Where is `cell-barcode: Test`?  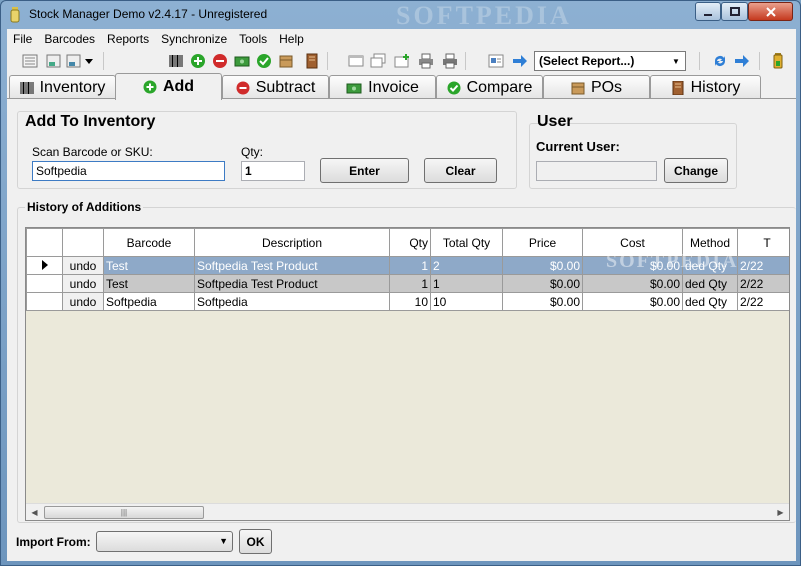
cell-barcode: Test is located at coordinates (149, 265).